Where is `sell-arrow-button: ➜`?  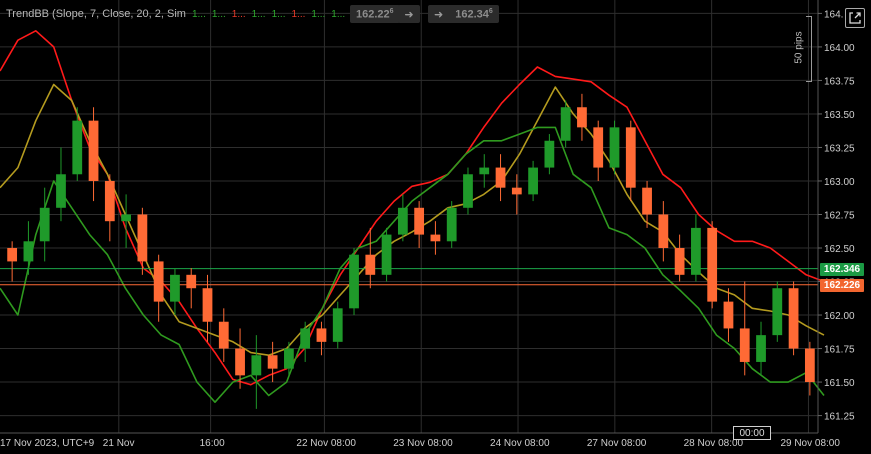 sell-arrow-button: ➜ is located at coordinates (409, 14).